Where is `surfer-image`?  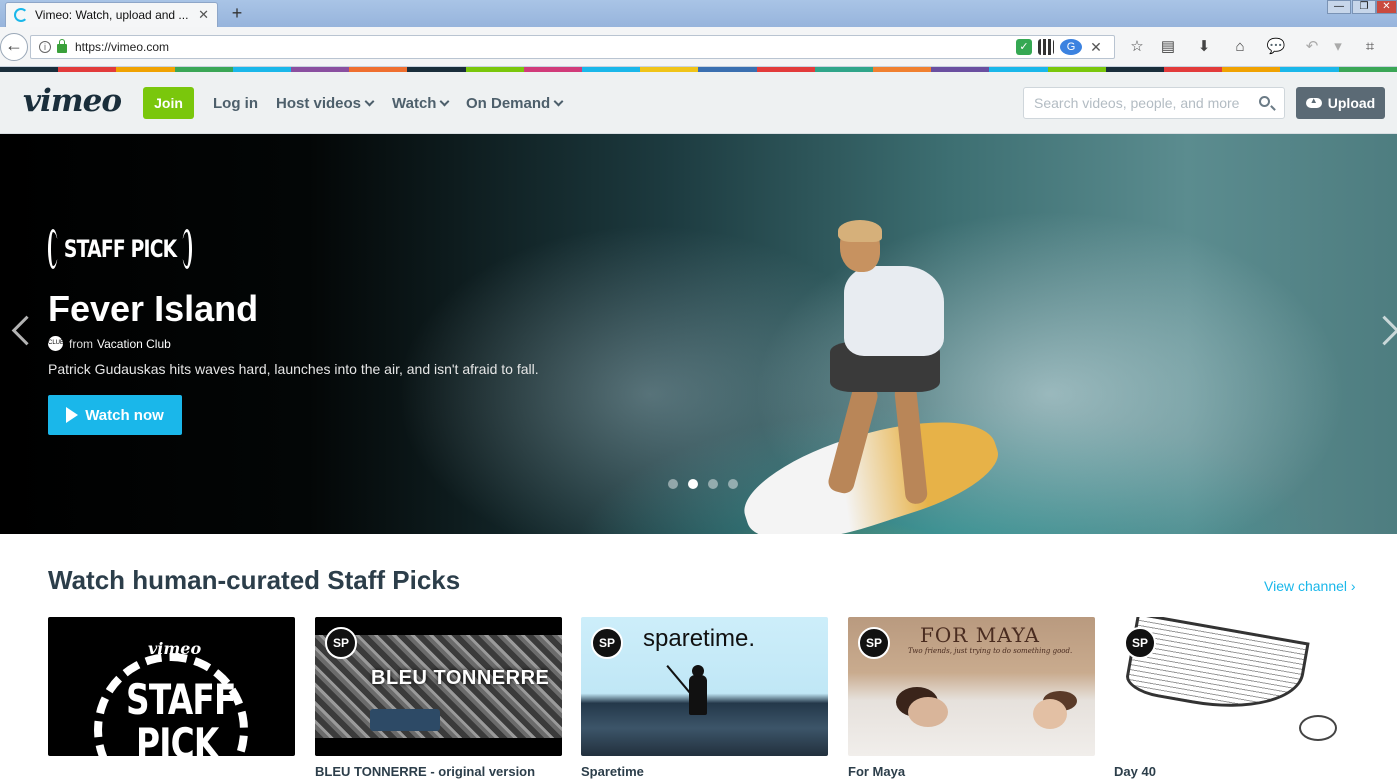 surfer-image is located at coordinates (888, 362).